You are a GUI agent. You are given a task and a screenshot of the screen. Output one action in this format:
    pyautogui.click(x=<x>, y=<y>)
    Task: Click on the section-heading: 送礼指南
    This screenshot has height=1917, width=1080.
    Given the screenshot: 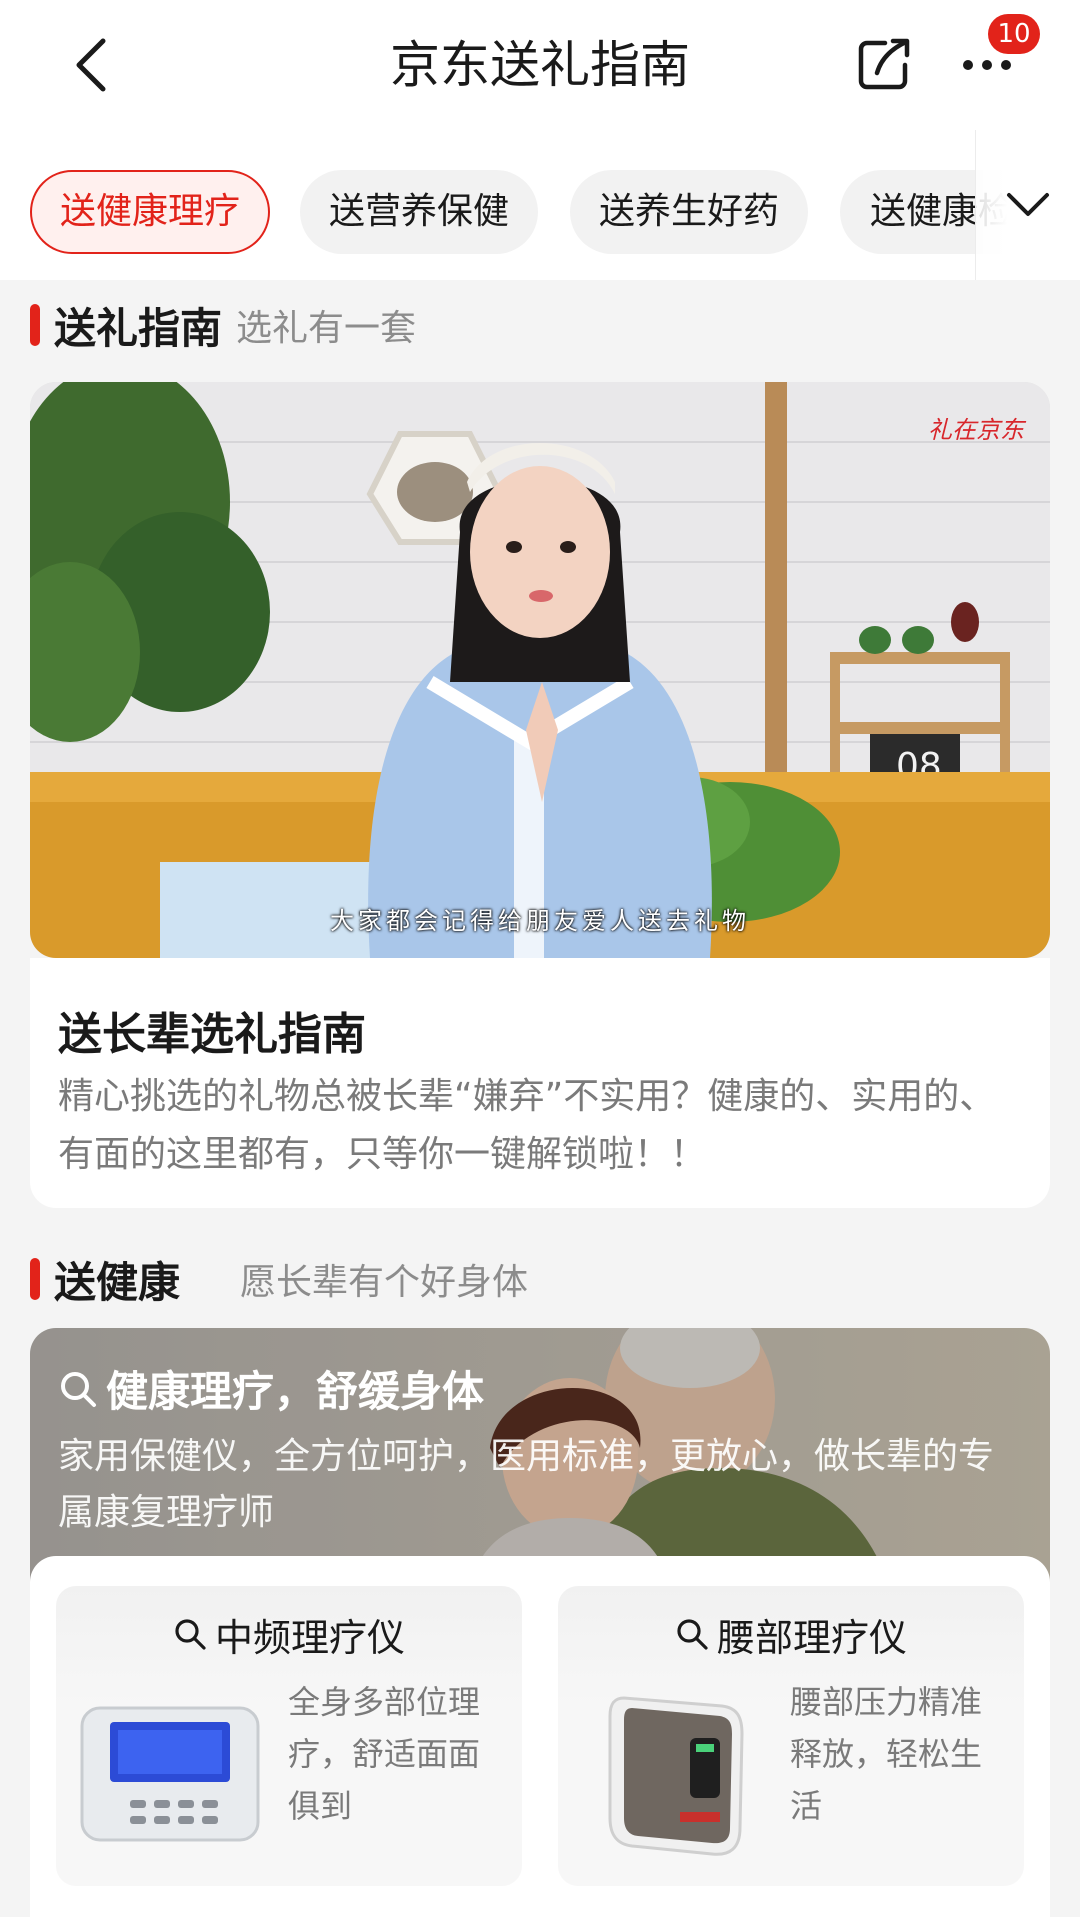 What is the action you would take?
    pyautogui.click(x=138, y=328)
    